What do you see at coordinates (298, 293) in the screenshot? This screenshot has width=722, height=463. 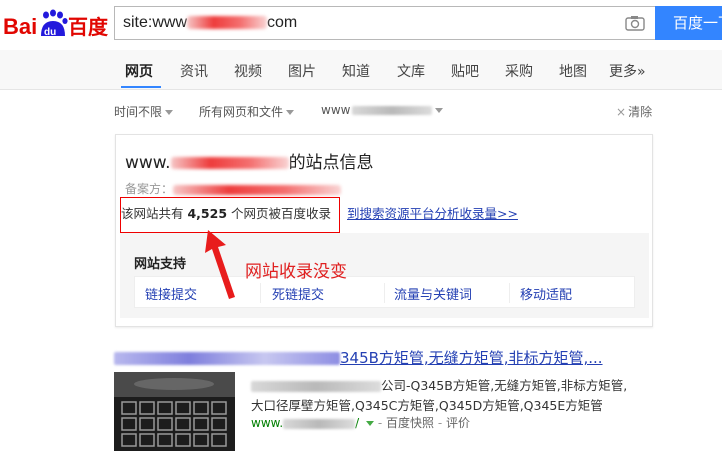 I see `deadlink-submit-link: 死链提交` at bounding box center [298, 293].